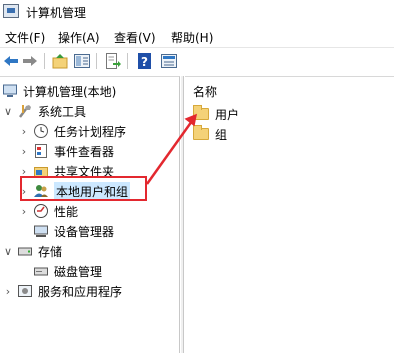  Describe the element at coordinates (84, 151) in the screenshot. I see `tree-label: 事件查看器` at that location.